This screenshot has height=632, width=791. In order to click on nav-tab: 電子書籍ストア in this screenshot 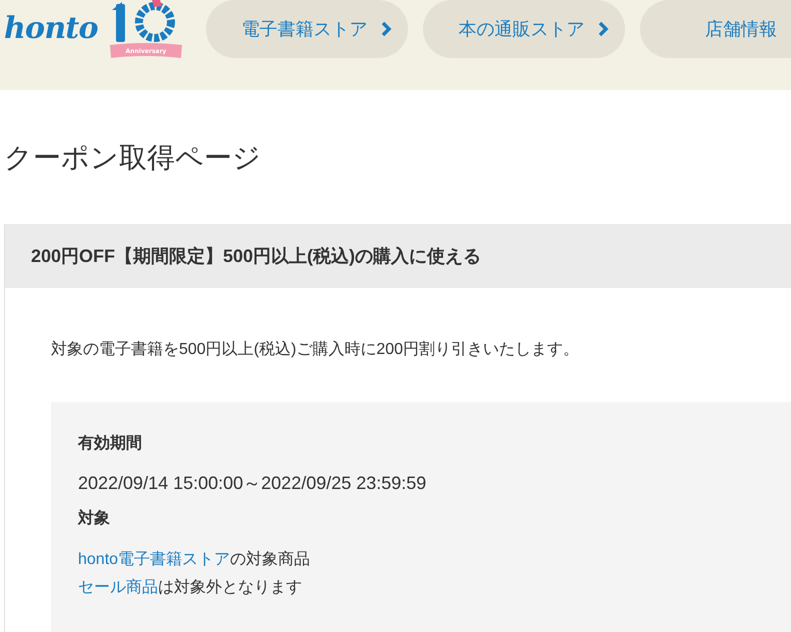, I will do `click(307, 29)`.